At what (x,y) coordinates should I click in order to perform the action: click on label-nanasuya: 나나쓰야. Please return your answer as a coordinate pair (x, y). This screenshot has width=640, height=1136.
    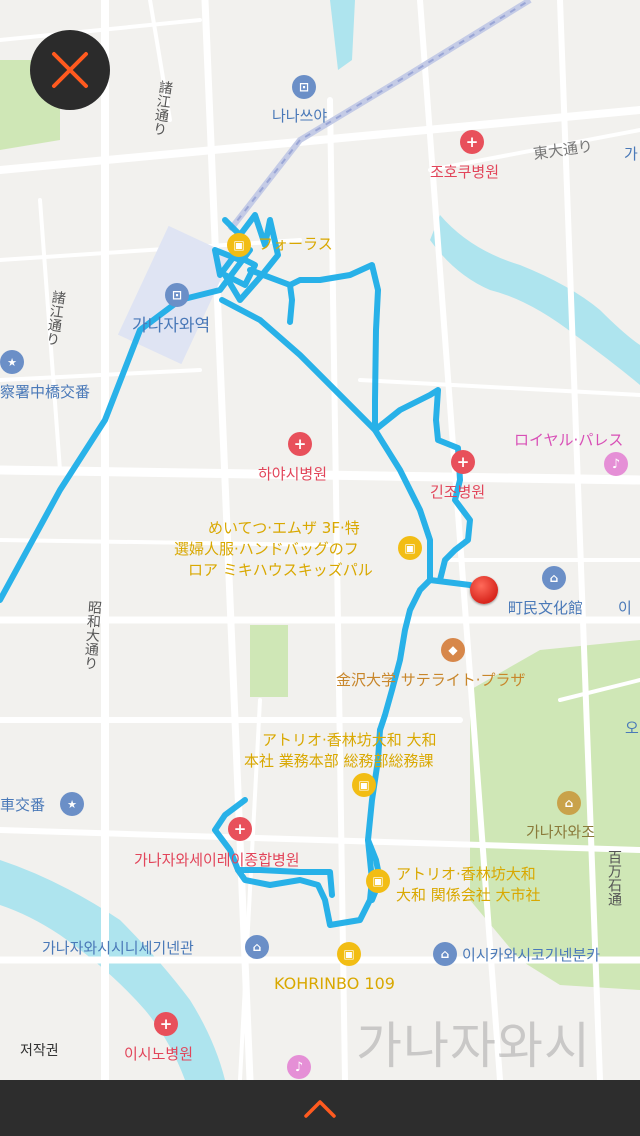
    Looking at the image, I should click on (300, 116).